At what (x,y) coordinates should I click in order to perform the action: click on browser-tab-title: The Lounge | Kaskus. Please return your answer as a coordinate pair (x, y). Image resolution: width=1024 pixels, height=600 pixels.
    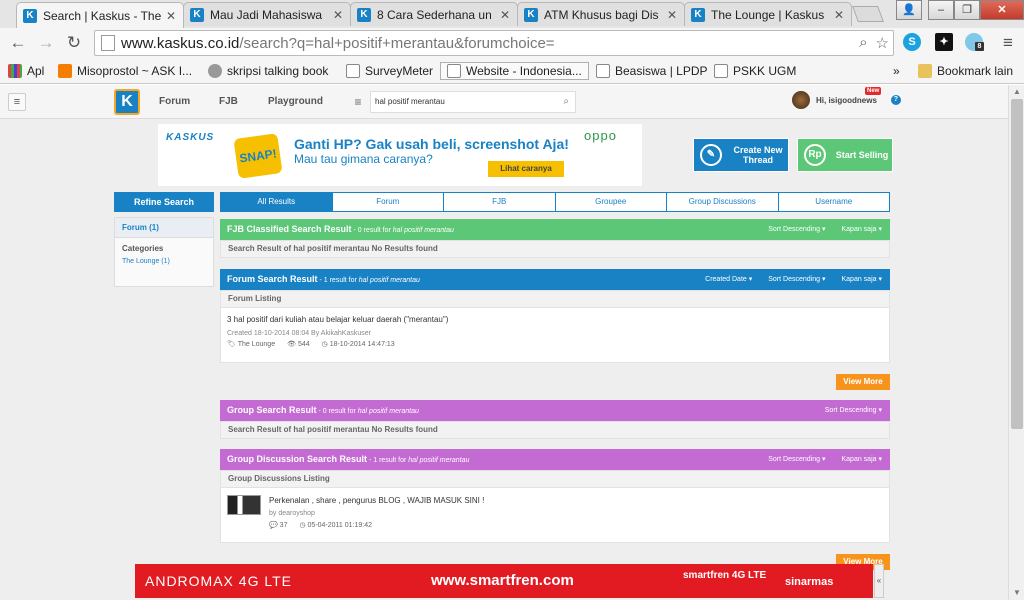
    Looking at the image, I should click on (768, 14).